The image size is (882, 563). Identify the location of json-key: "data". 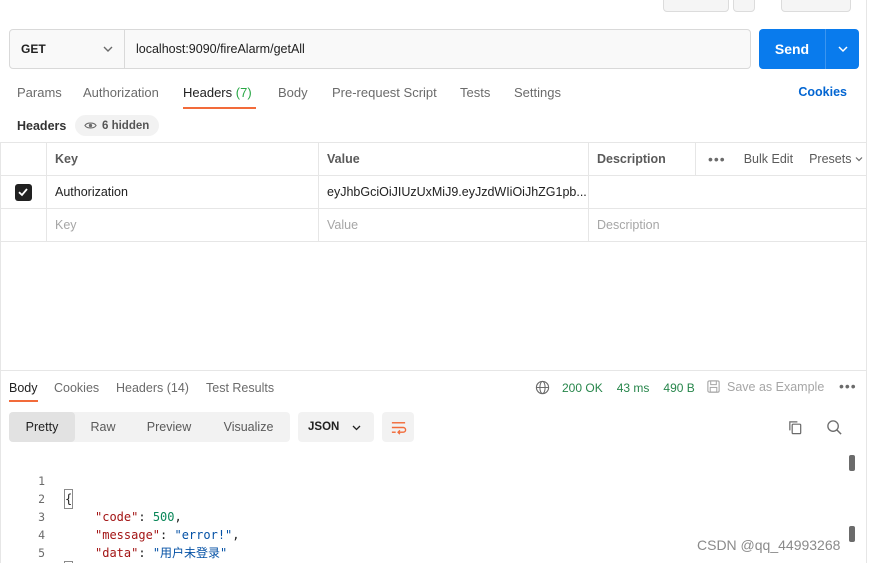
(117, 553).